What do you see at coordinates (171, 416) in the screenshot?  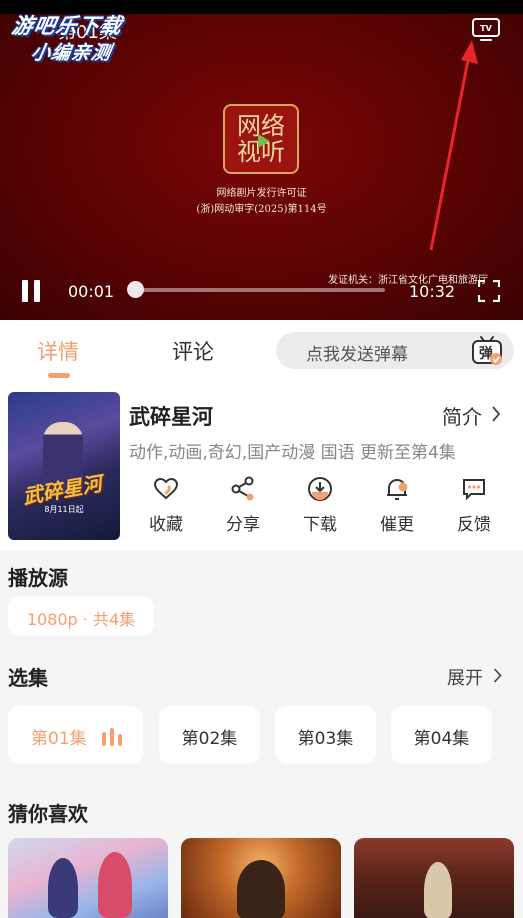 I see `show-title: 武碎星河` at bounding box center [171, 416].